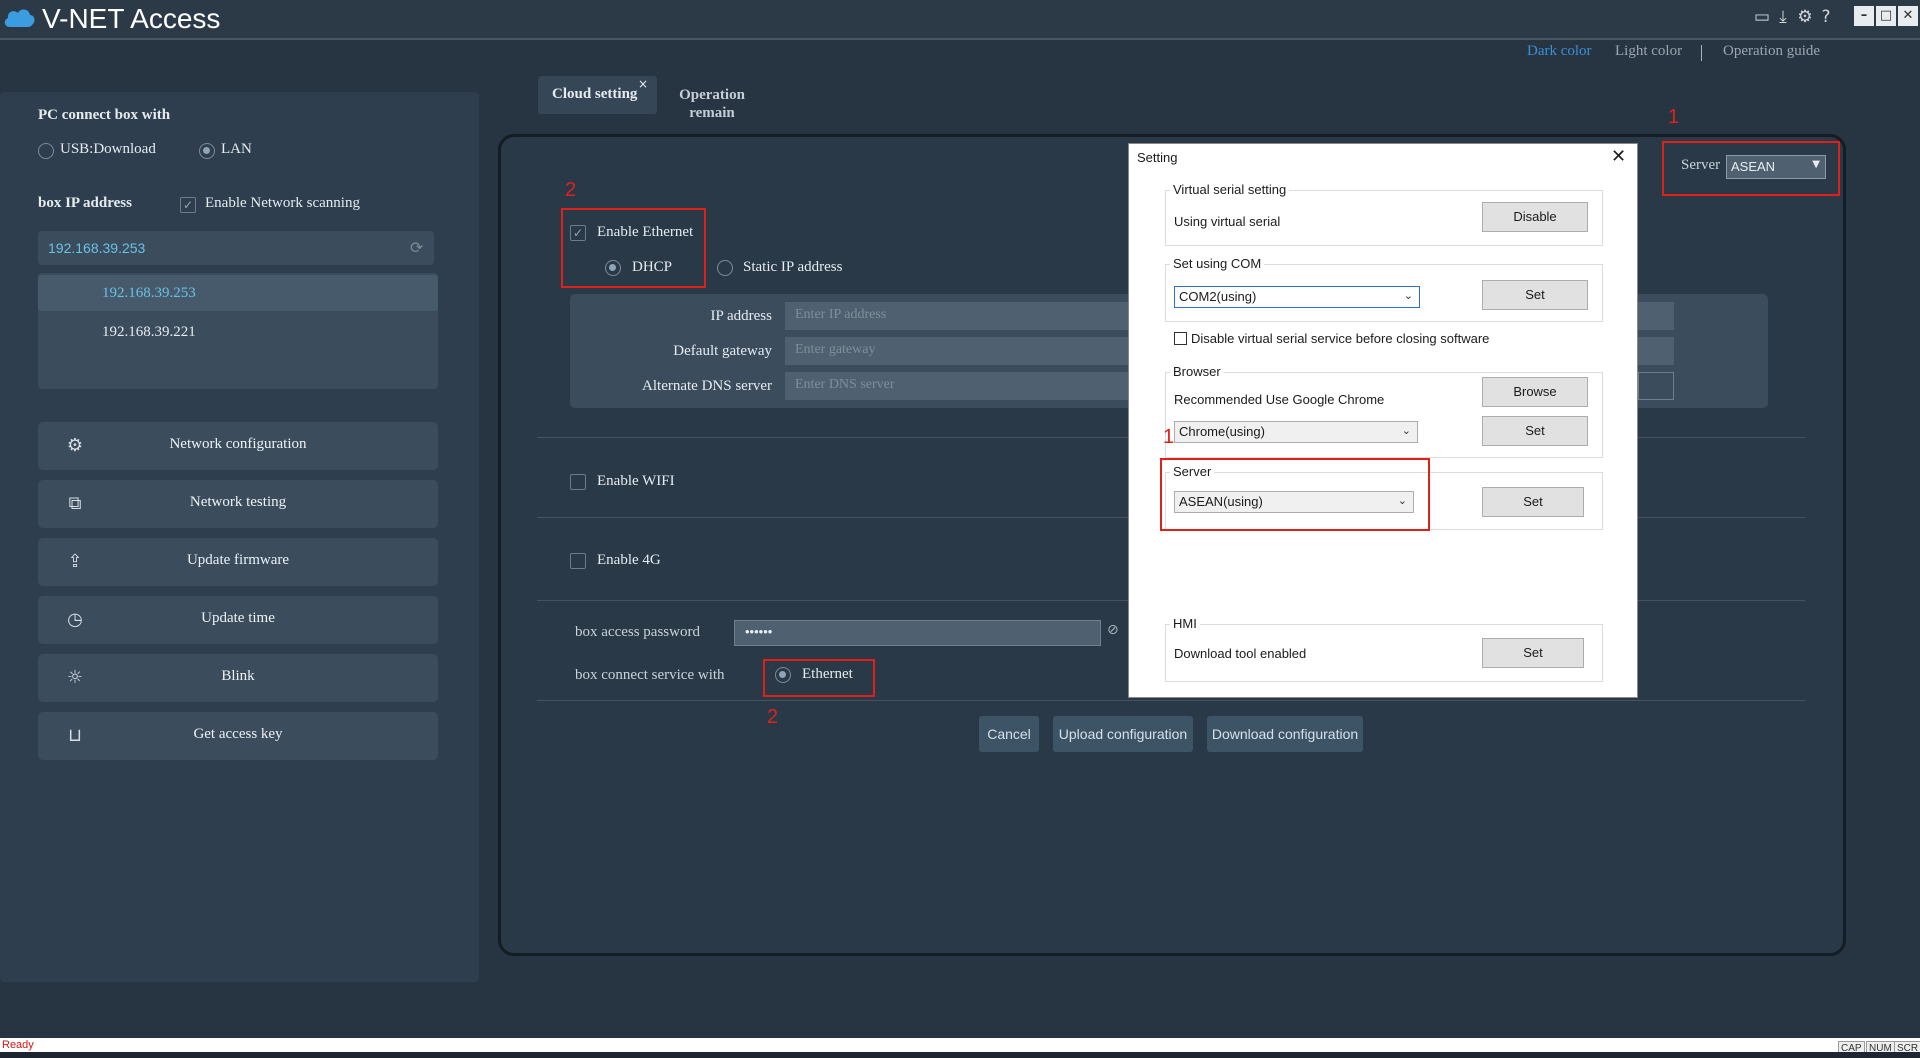  What do you see at coordinates (1285, 734) in the screenshot?
I see `download-configuration-button: Download configuration` at bounding box center [1285, 734].